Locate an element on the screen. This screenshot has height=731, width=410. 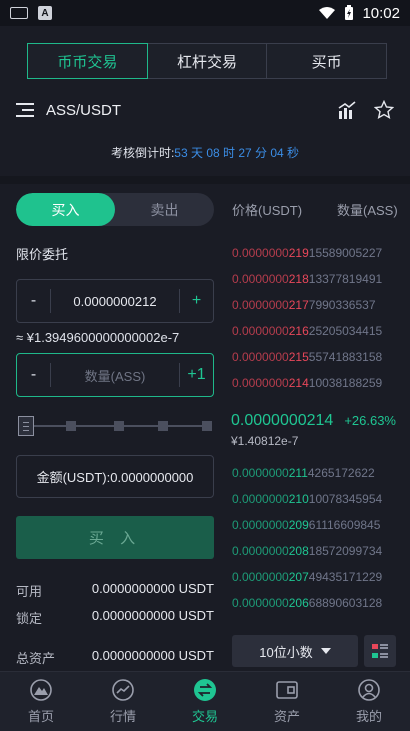
price-increase-button: + is located at coordinates (196, 301).